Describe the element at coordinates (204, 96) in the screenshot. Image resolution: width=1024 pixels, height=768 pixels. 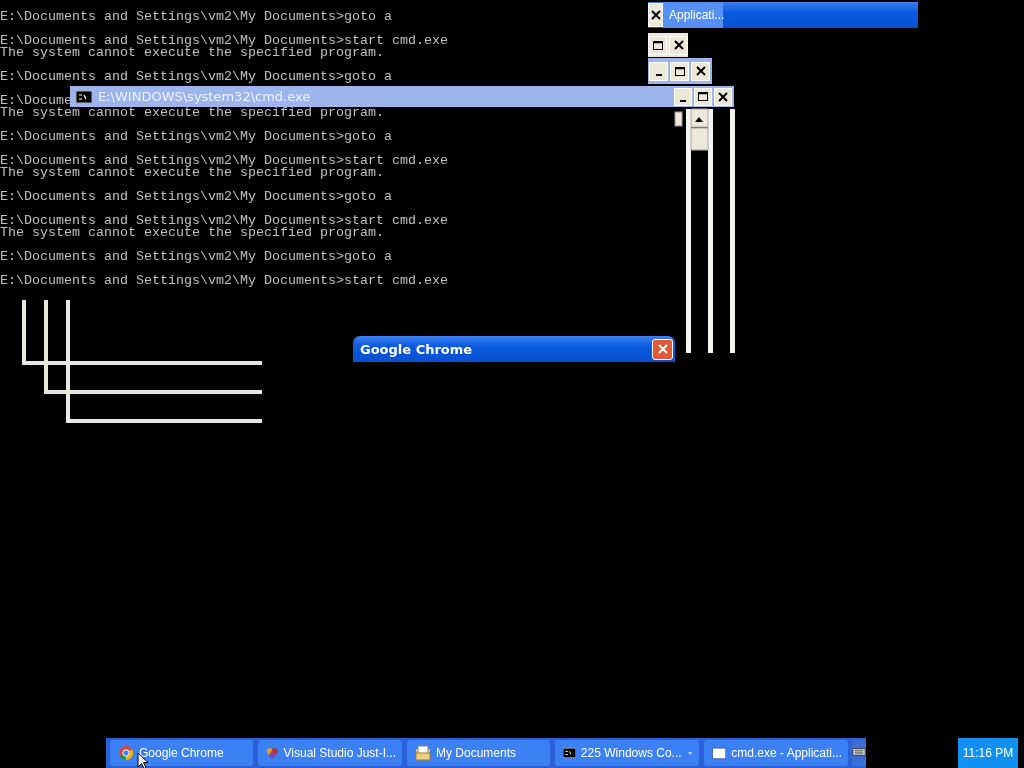
I see `window-title: E:\WINDOWS\system32\cmd.exe` at that location.